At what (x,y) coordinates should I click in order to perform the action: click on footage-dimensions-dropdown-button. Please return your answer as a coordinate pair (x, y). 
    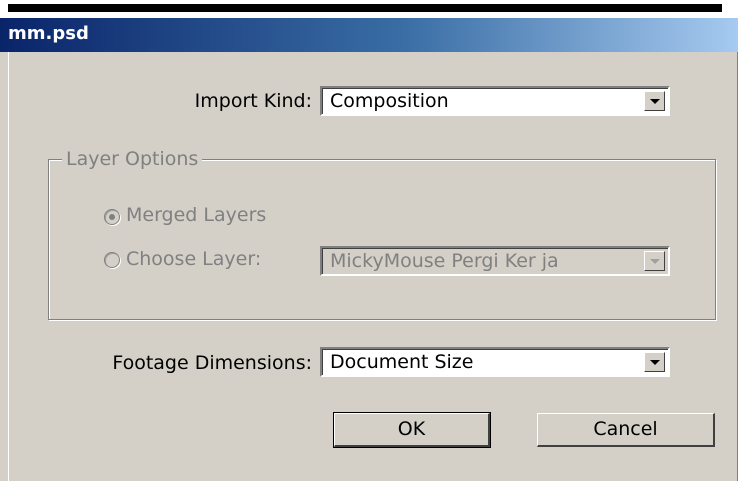
    Looking at the image, I should click on (654, 362).